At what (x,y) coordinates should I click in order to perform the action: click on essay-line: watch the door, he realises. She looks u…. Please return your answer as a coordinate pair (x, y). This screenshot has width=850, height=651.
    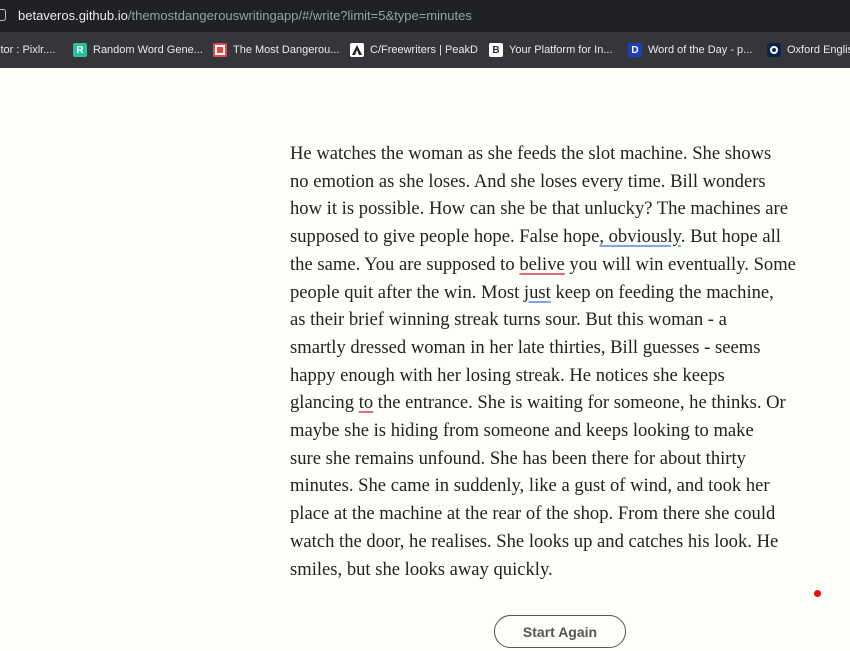
    Looking at the image, I should click on (534, 541).